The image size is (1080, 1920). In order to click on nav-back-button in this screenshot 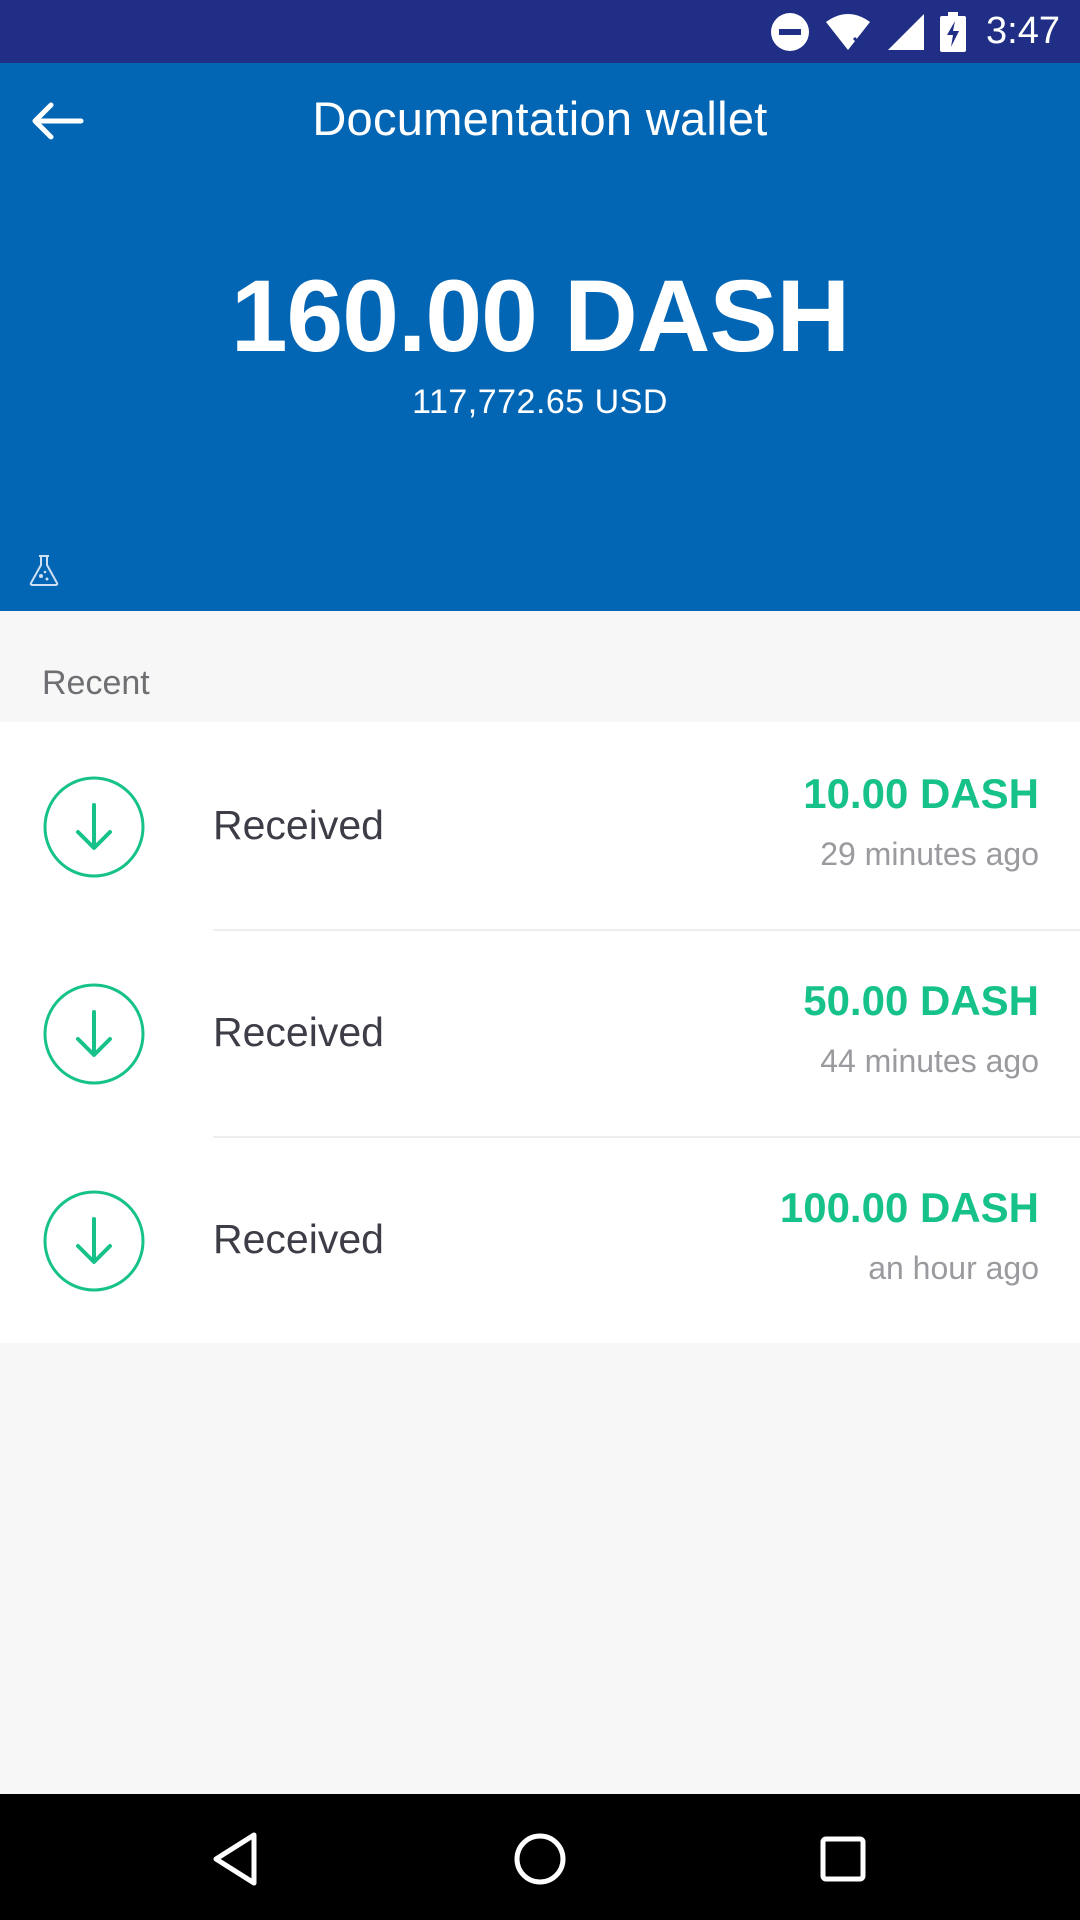, I will do `click(235, 1859)`.